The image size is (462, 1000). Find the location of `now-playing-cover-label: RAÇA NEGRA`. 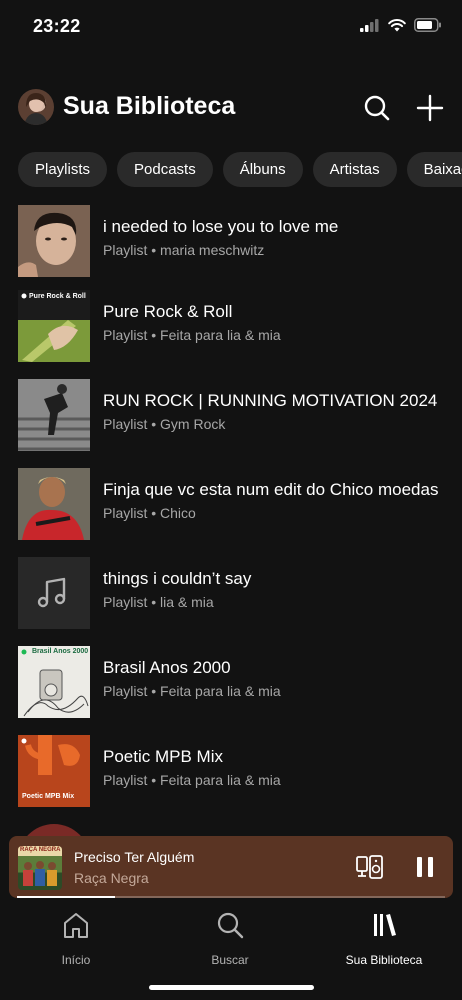

now-playing-cover-label: RAÇA NEGRA is located at coordinates (40, 850).